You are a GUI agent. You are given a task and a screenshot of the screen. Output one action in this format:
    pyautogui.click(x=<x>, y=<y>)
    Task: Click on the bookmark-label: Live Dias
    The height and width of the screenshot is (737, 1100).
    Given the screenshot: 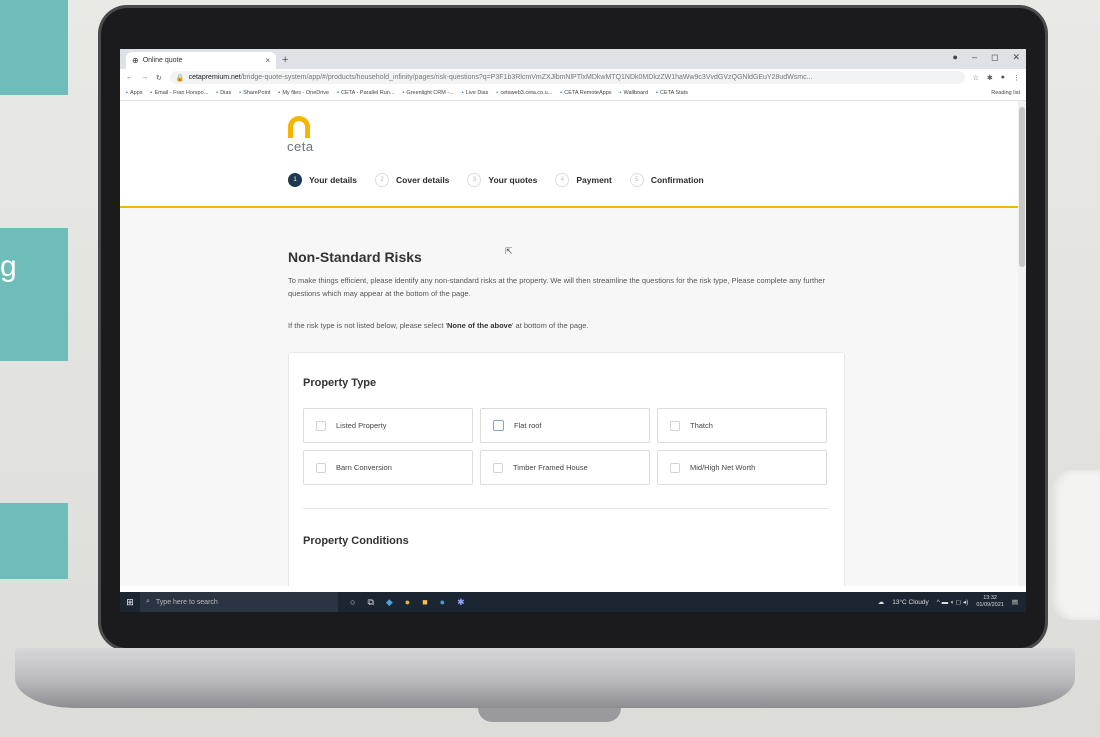 What is the action you would take?
    pyautogui.click(x=477, y=93)
    